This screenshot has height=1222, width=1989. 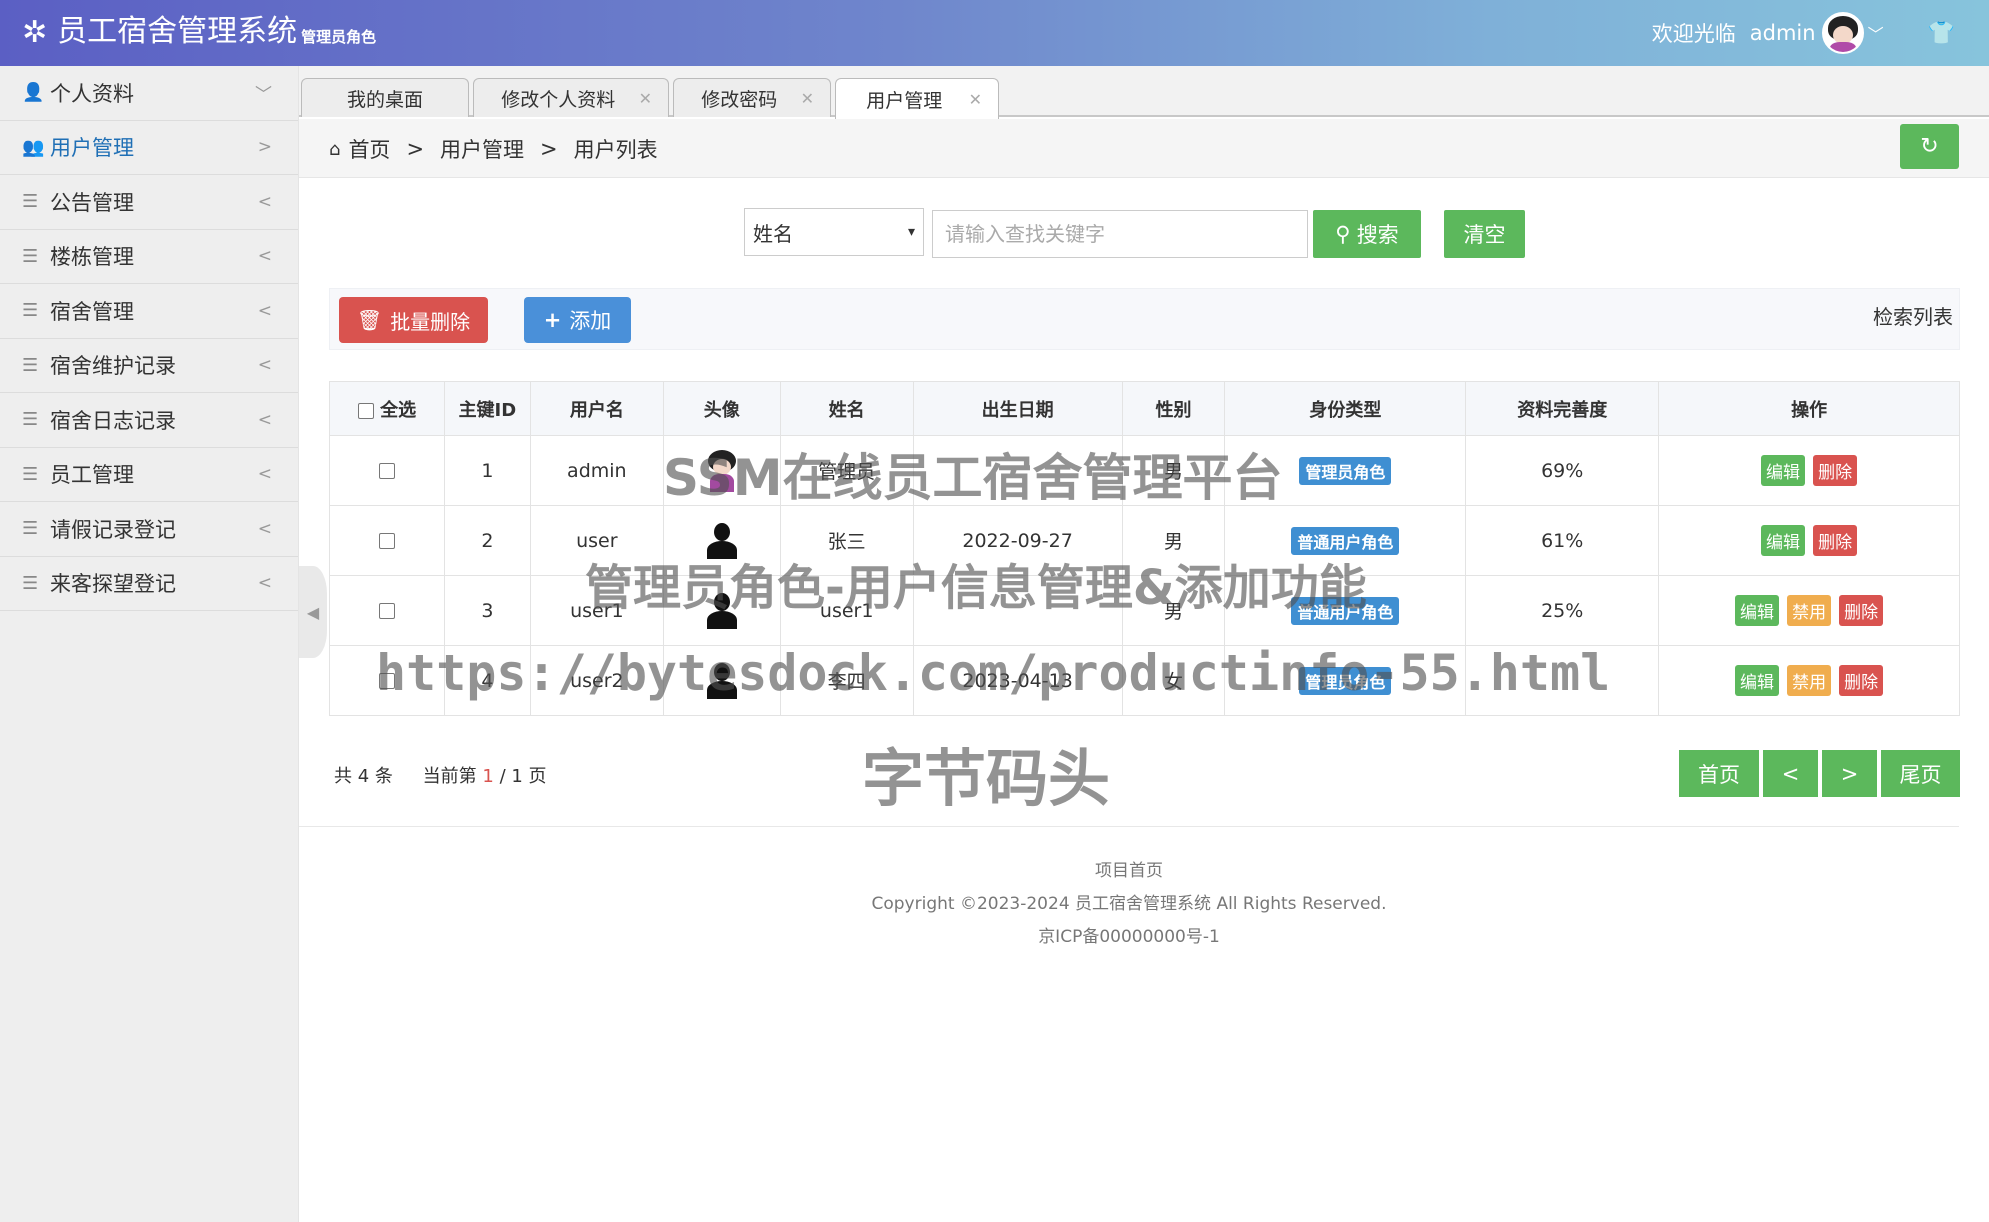 I want to click on tab-change-password: 修改密码 ✕, so click(x=752, y=97).